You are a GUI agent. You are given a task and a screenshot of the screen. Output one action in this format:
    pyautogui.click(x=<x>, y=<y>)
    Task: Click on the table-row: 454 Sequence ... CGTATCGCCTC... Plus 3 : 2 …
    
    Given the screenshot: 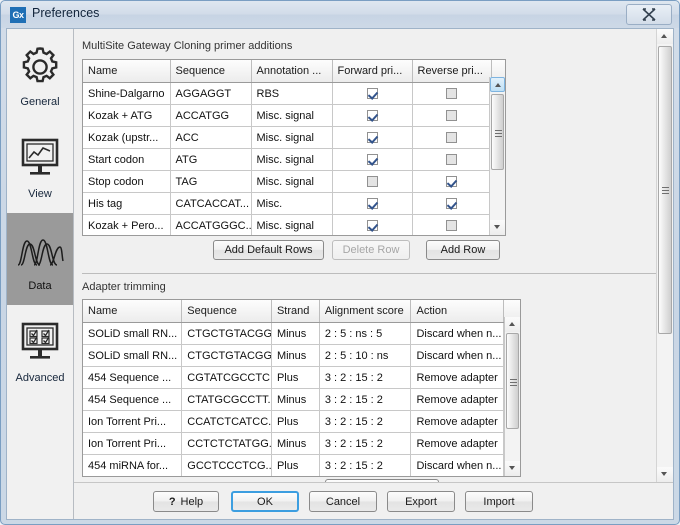 What is the action you would take?
    pyautogui.click(x=301, y=377)
    